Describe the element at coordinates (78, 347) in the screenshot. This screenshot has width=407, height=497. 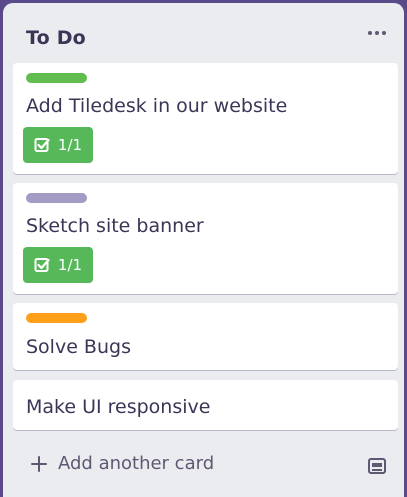
I see `card-title: Solve Bugs` at that location.